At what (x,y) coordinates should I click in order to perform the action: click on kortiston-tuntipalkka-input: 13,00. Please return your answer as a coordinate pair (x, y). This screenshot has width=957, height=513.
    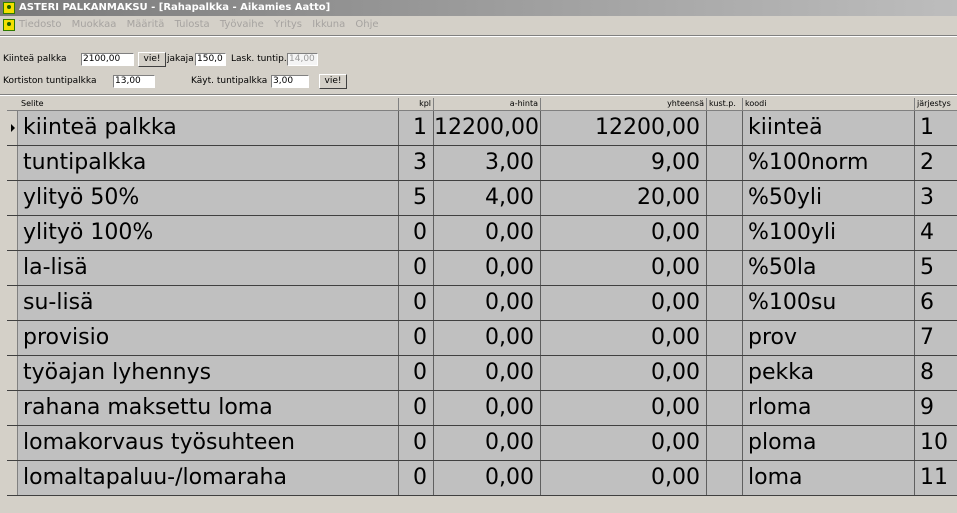
    Looking at the image, I should click on (134, 81).